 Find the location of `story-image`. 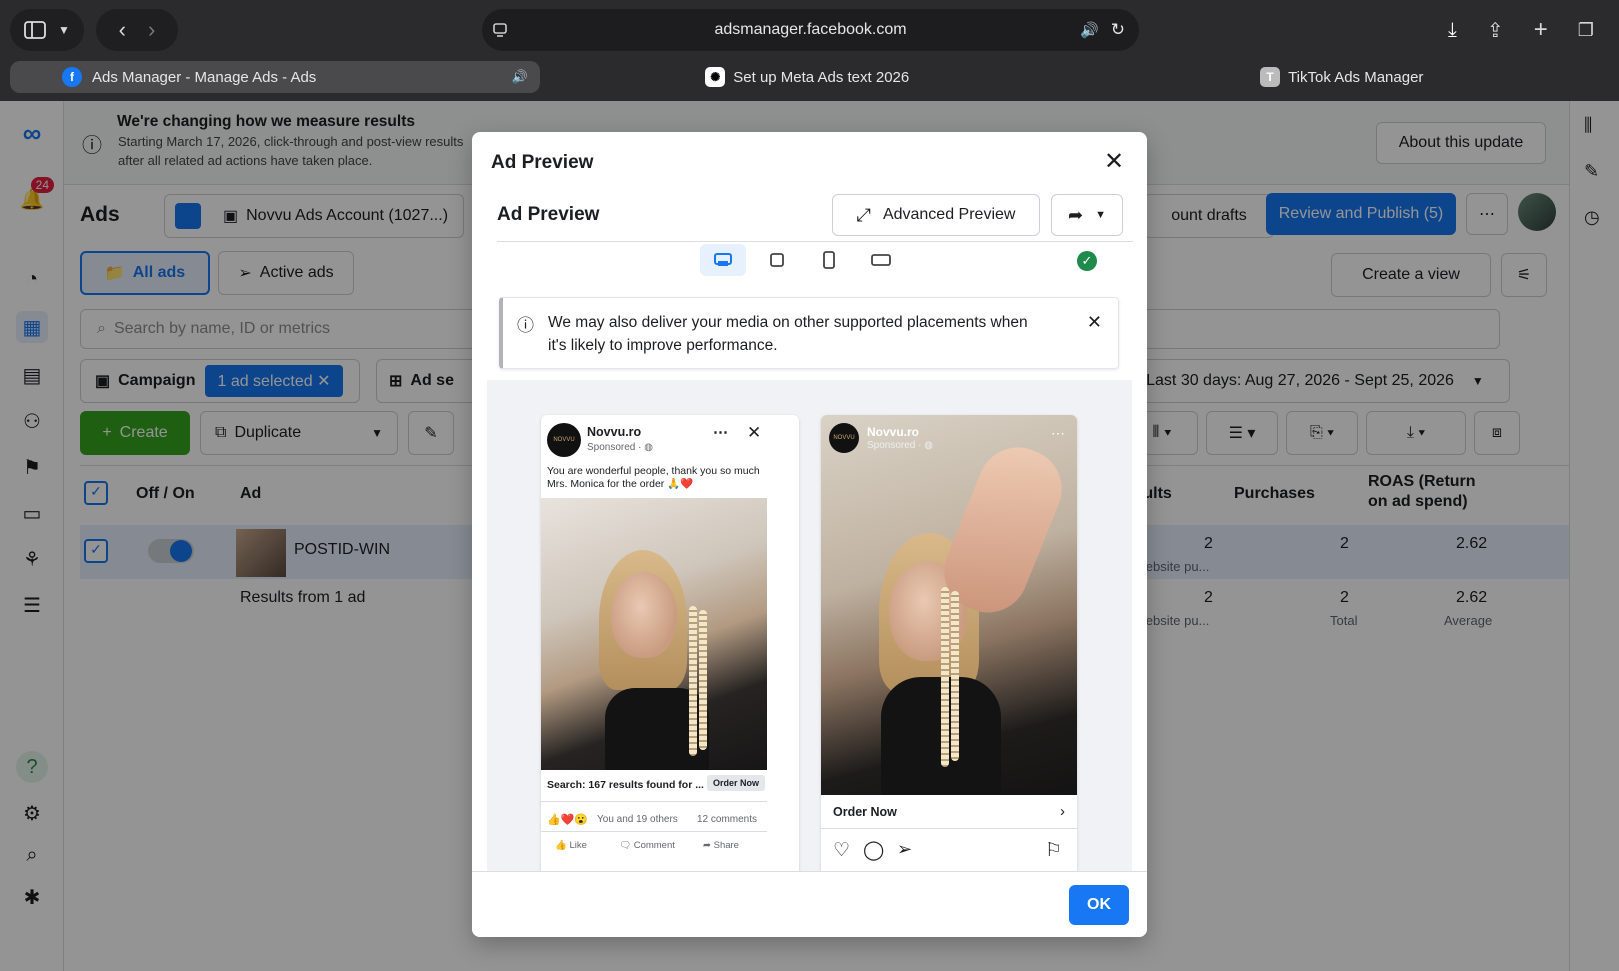

story-image is located at coordinates (949, 605).